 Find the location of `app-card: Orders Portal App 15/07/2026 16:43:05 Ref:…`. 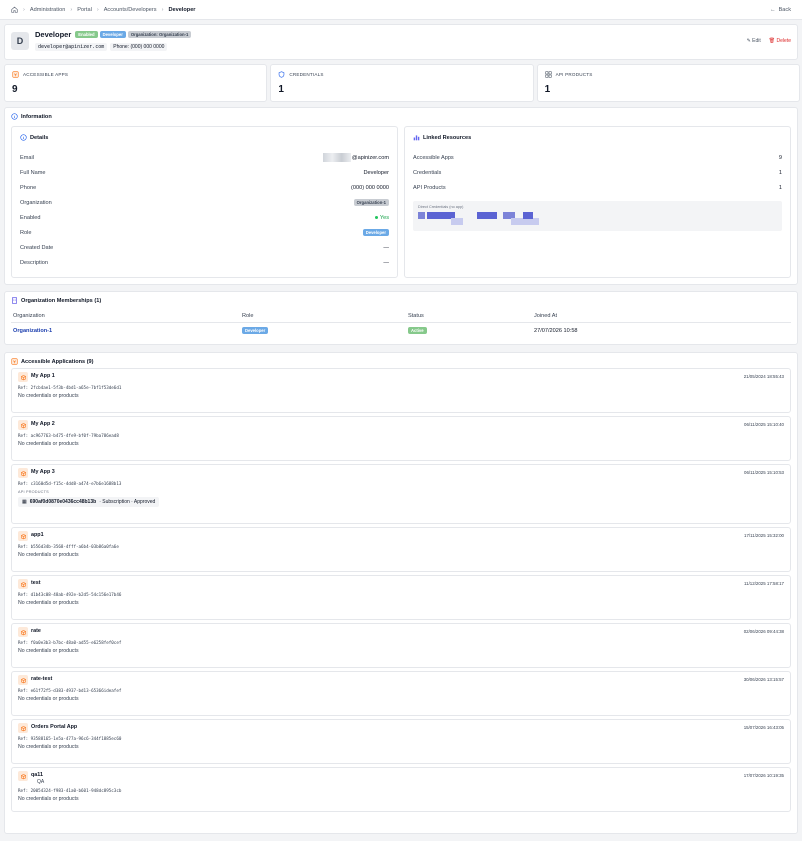

app-card: Orders Portal App 15/07/2026 16:43:05 Ref:… is located at coordinates (401, 741).